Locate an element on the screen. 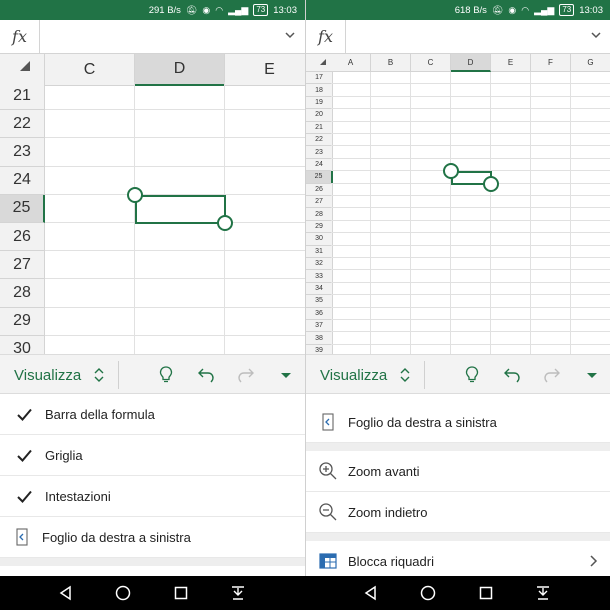 This screenshot has height=610, width=610. selection-handle-top-left is located at coordinates (135, 194).